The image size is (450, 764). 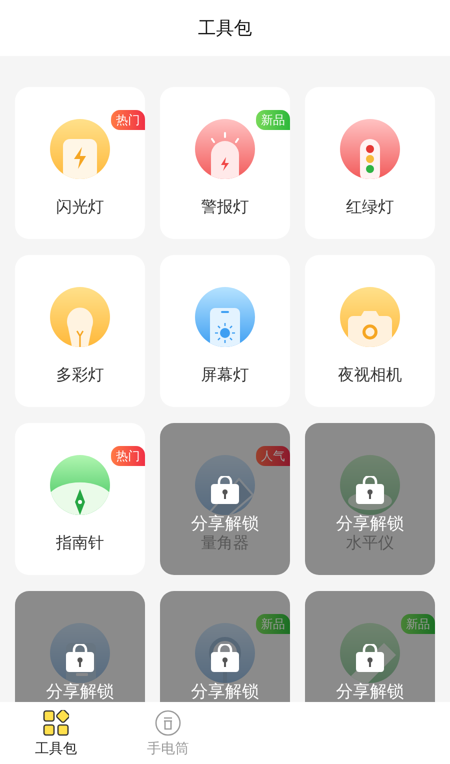 What do you see at coordinates (80, 375) in the screenshot?
I see `tool-name: 多彩灯` at bounding box center [80, 375].